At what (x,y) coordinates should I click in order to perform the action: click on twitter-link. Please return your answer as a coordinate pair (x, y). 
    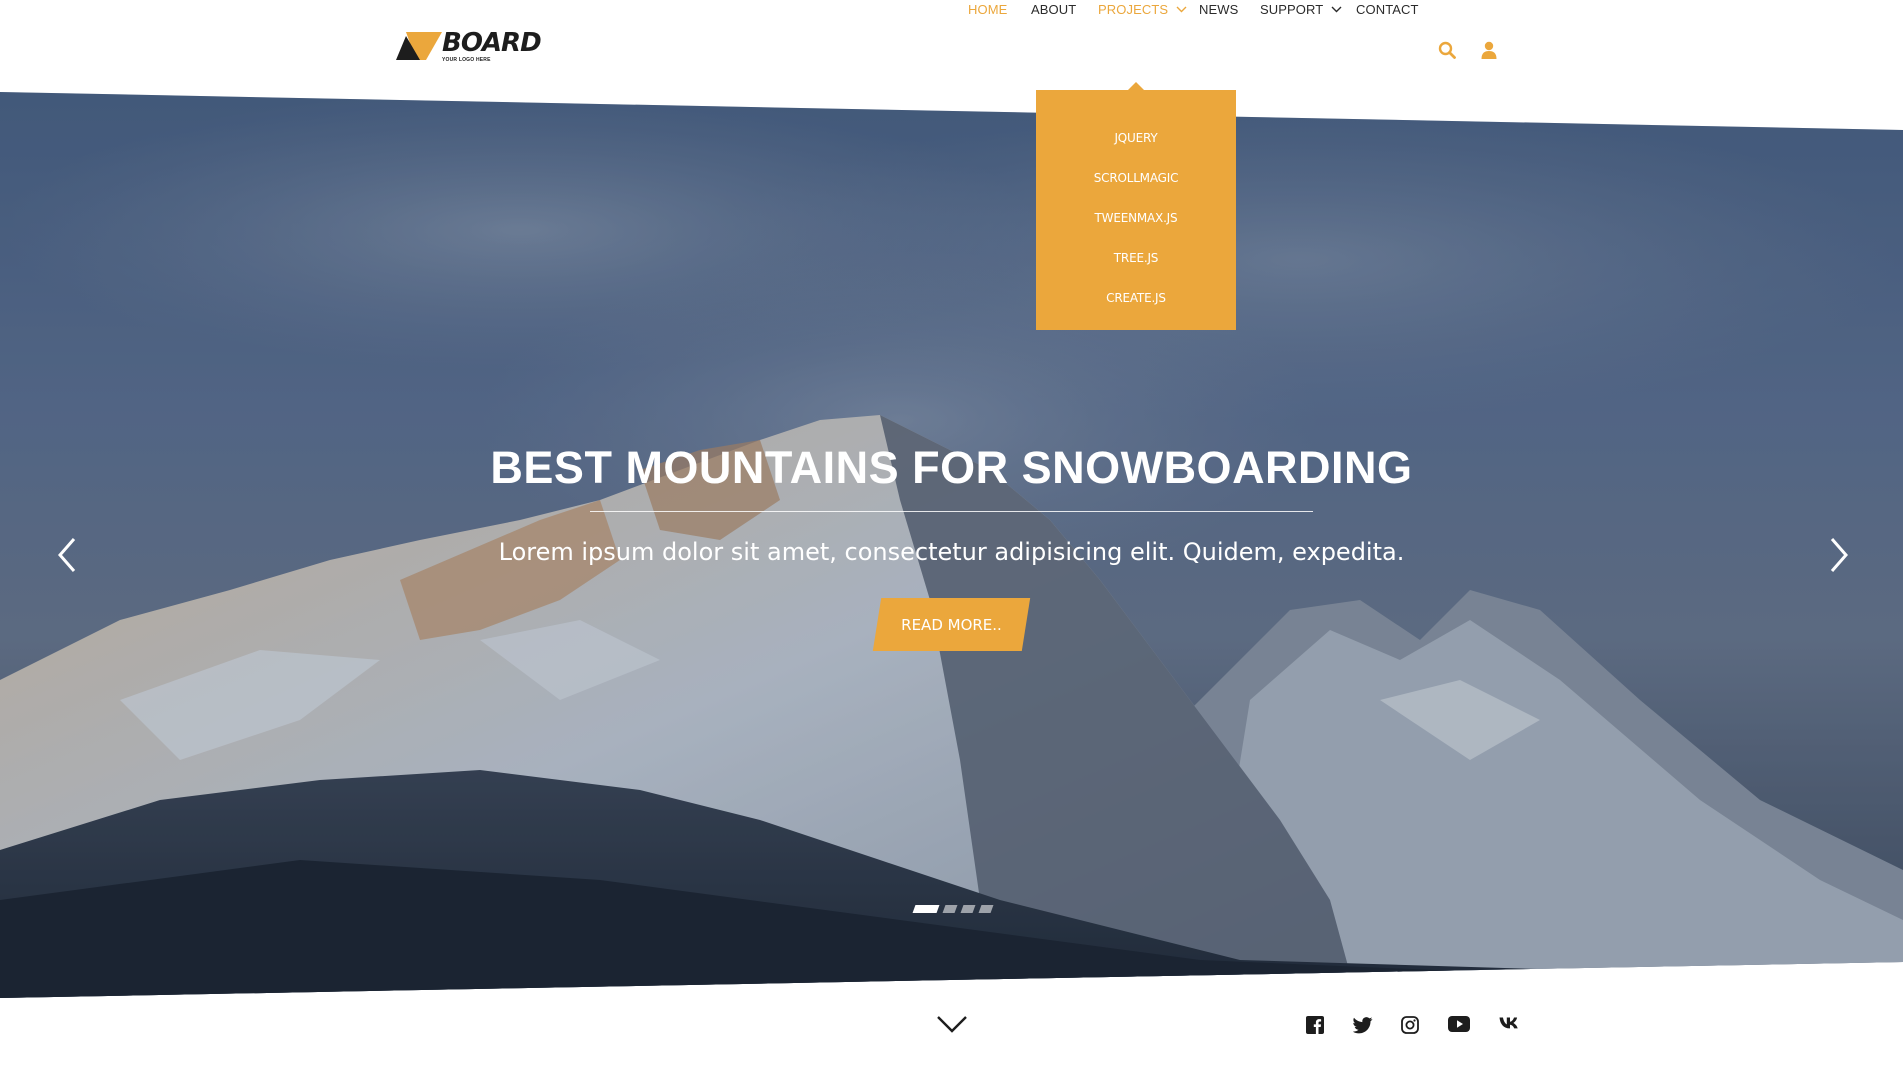
    Looking at the image, I should click on (1363, 1026).